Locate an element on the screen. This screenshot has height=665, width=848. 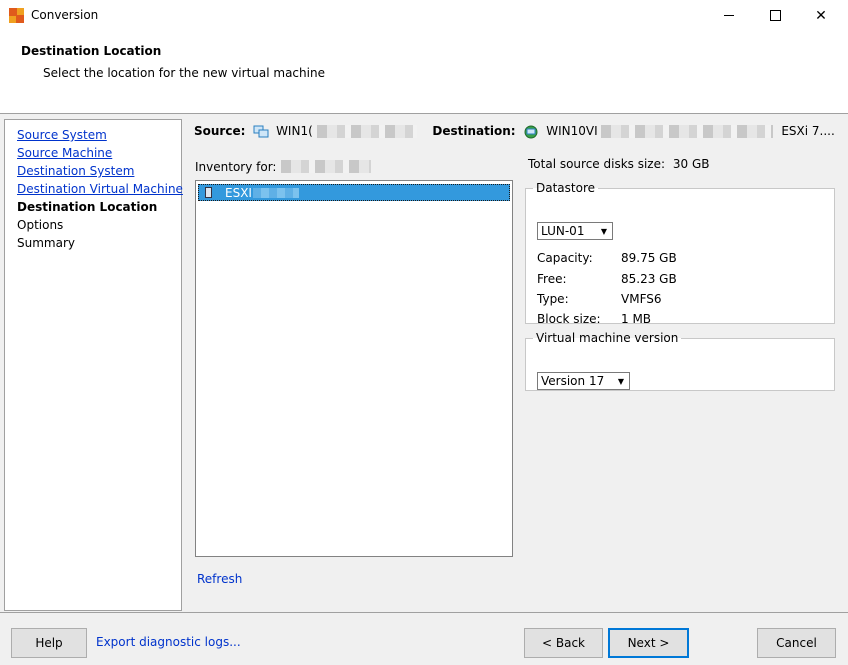
total-disk-value: 30 GB is located at coordinates (691, 164).